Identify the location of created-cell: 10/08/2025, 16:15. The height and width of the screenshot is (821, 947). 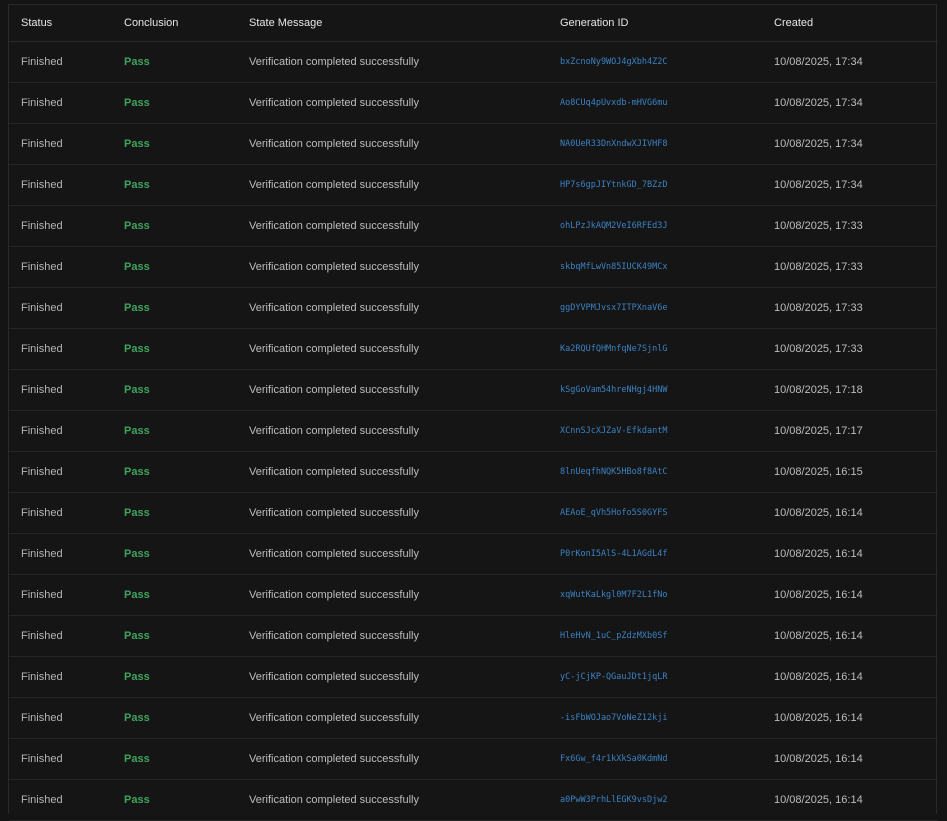
(850, 472).